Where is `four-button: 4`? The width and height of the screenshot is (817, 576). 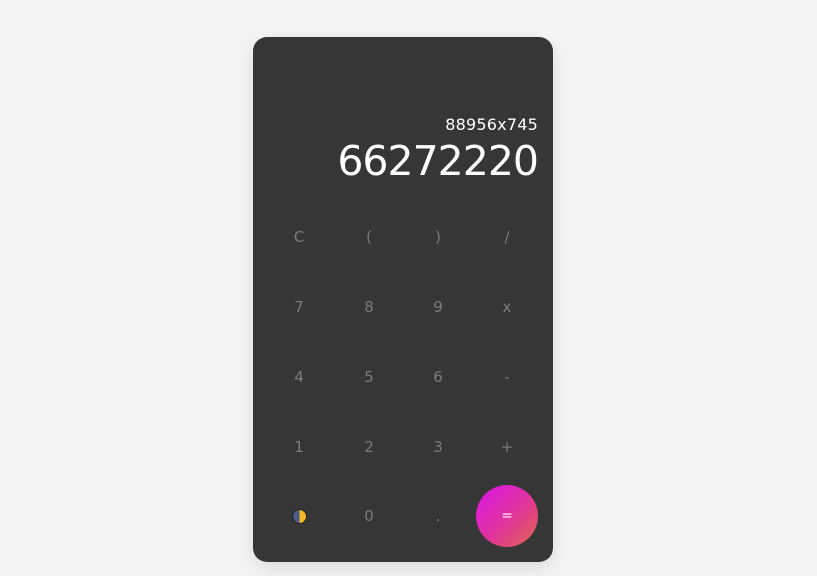 four-button: 4 is located at coordinates (299, 377).